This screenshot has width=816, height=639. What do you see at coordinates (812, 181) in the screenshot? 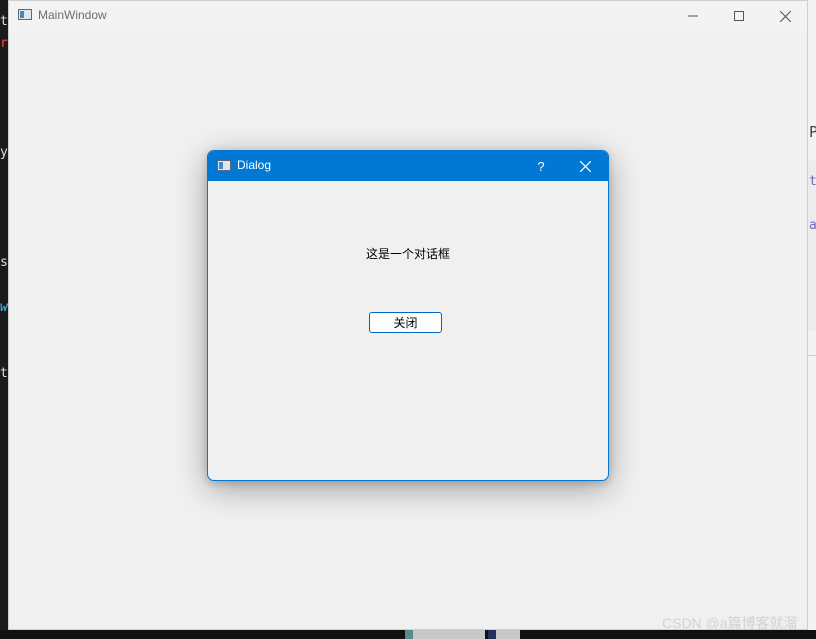
I see `bg-code-fragment: to` at bounding box center [812, 181].